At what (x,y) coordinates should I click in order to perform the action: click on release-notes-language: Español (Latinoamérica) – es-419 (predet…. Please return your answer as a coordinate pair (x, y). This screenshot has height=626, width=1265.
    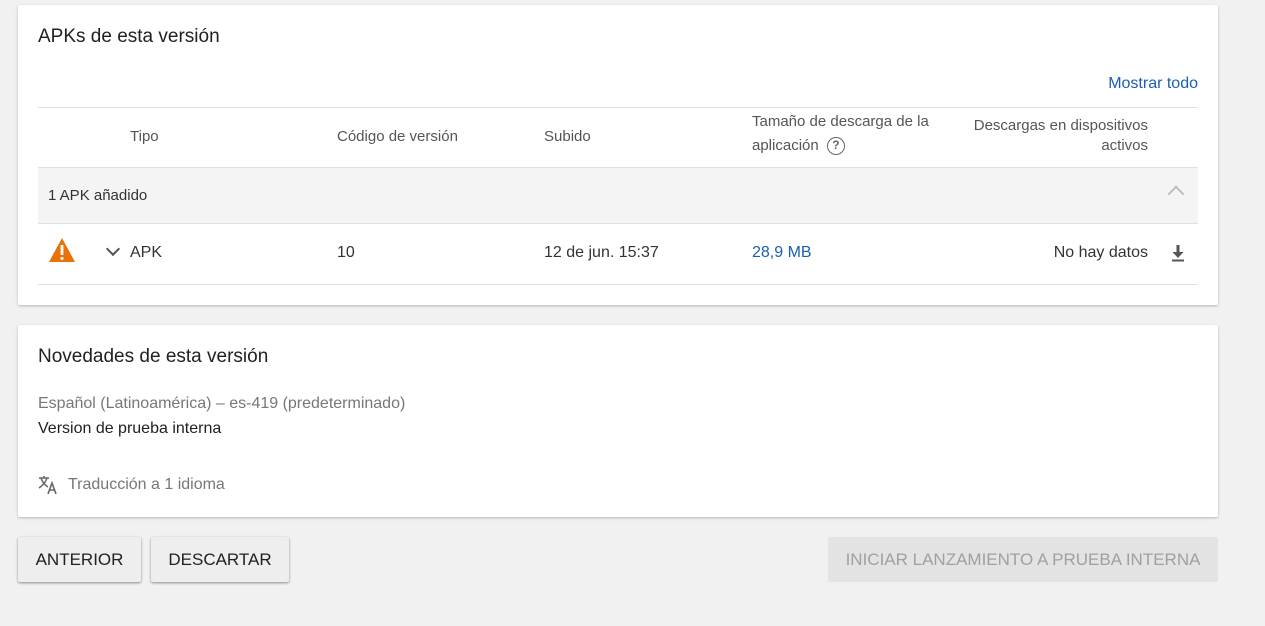
    Looking at the image, I should click on (222, 403).